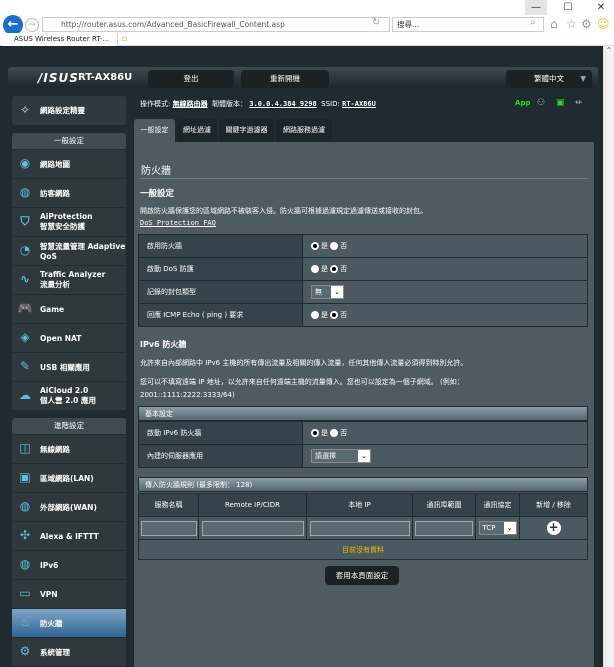  I want to click on scrollbar: ⌃, so click(608, 356).